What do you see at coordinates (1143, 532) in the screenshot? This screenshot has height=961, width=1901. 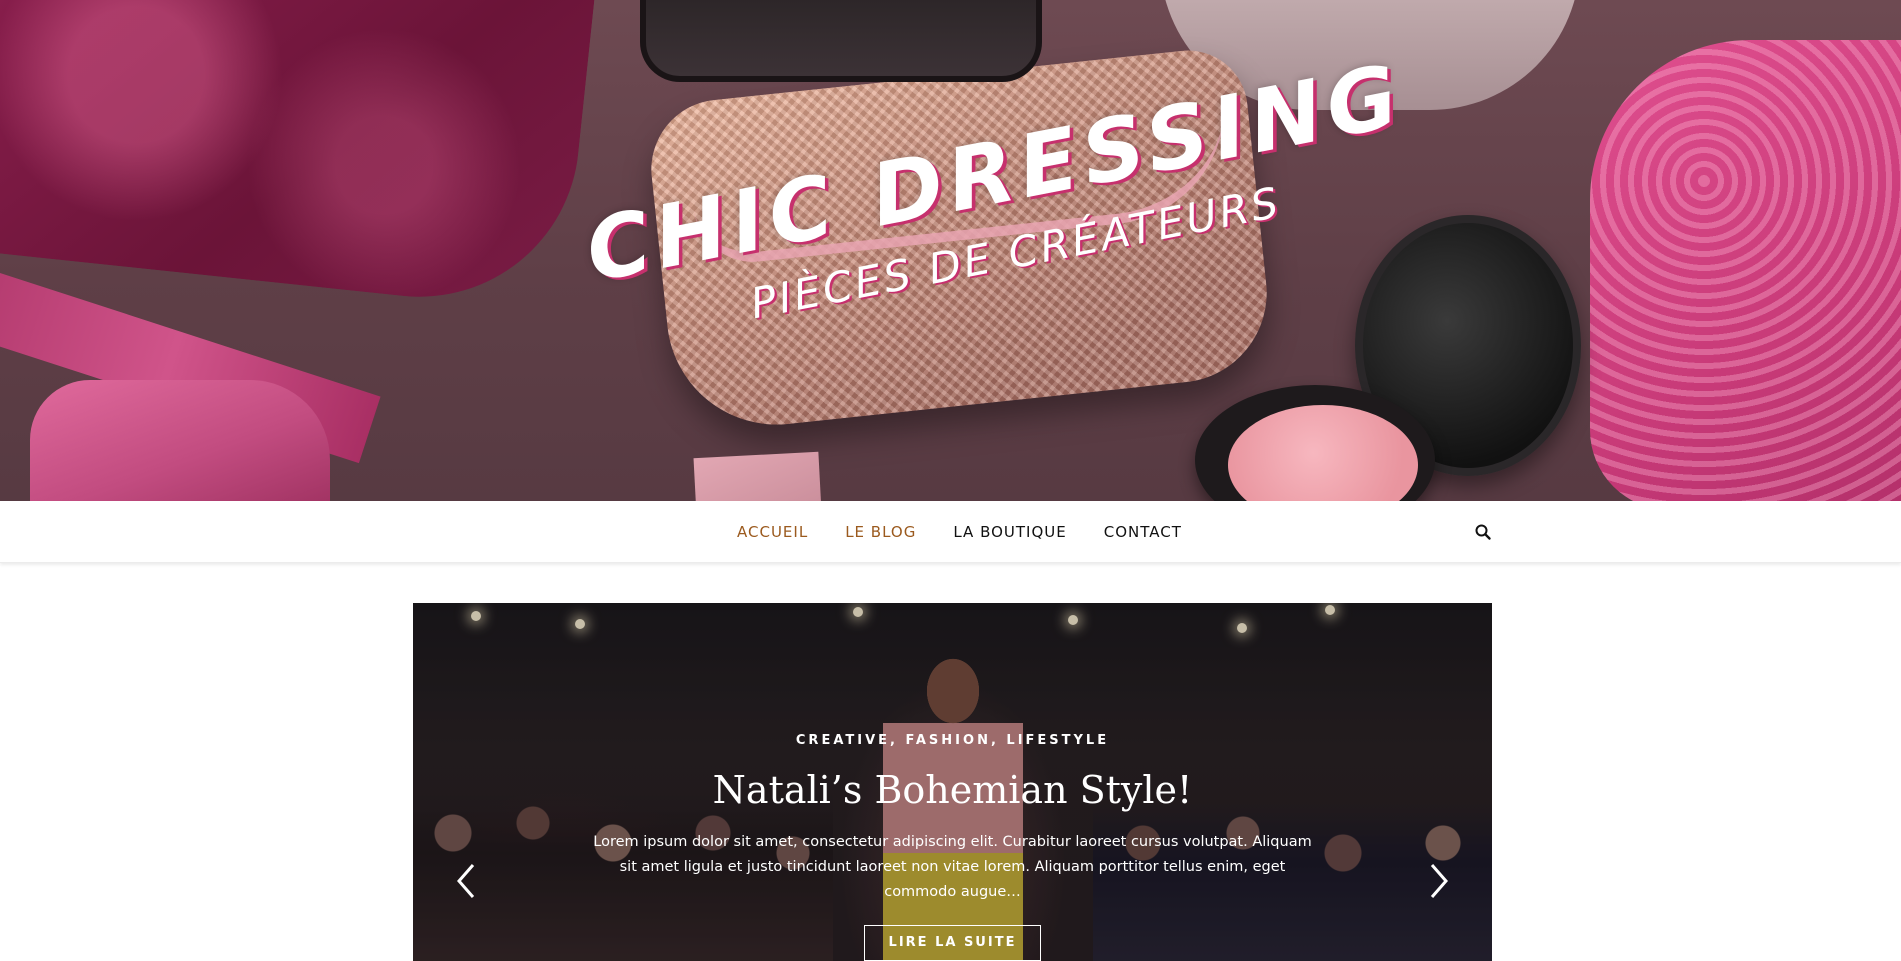 I see `nav-item-contact: CONTACT` at bounding box center [1143, 532].